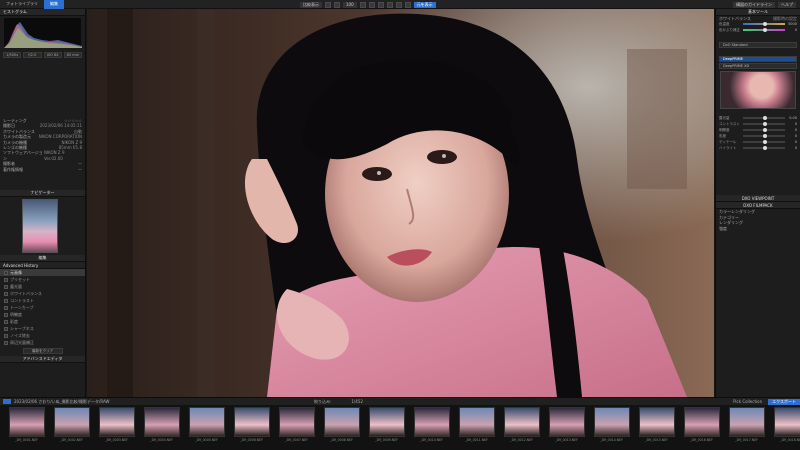  I want to click on local-adjust-icon, so click(398, 4).